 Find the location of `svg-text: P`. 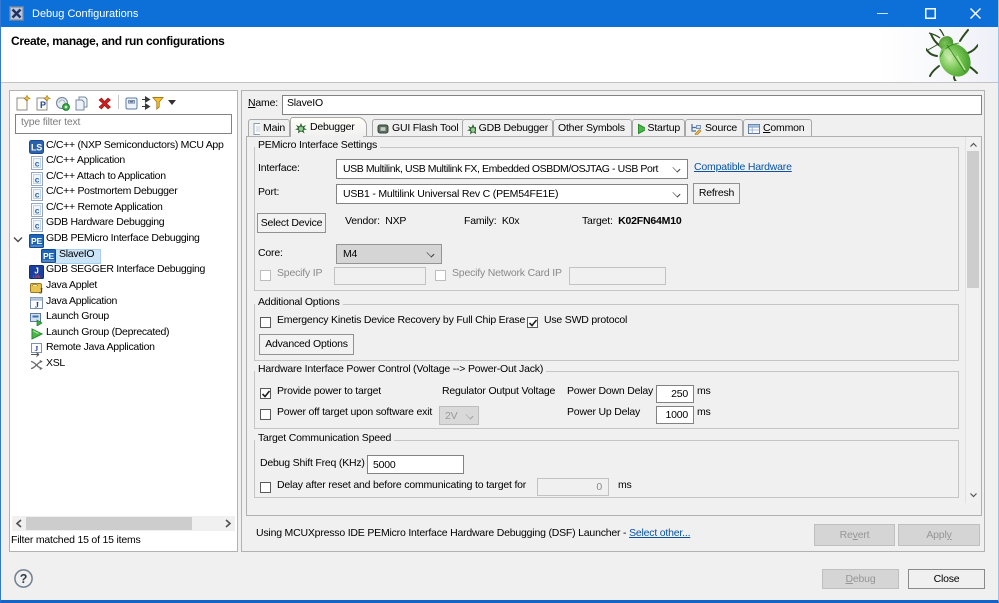

svg-text: P is located at coordinates (43, 105).